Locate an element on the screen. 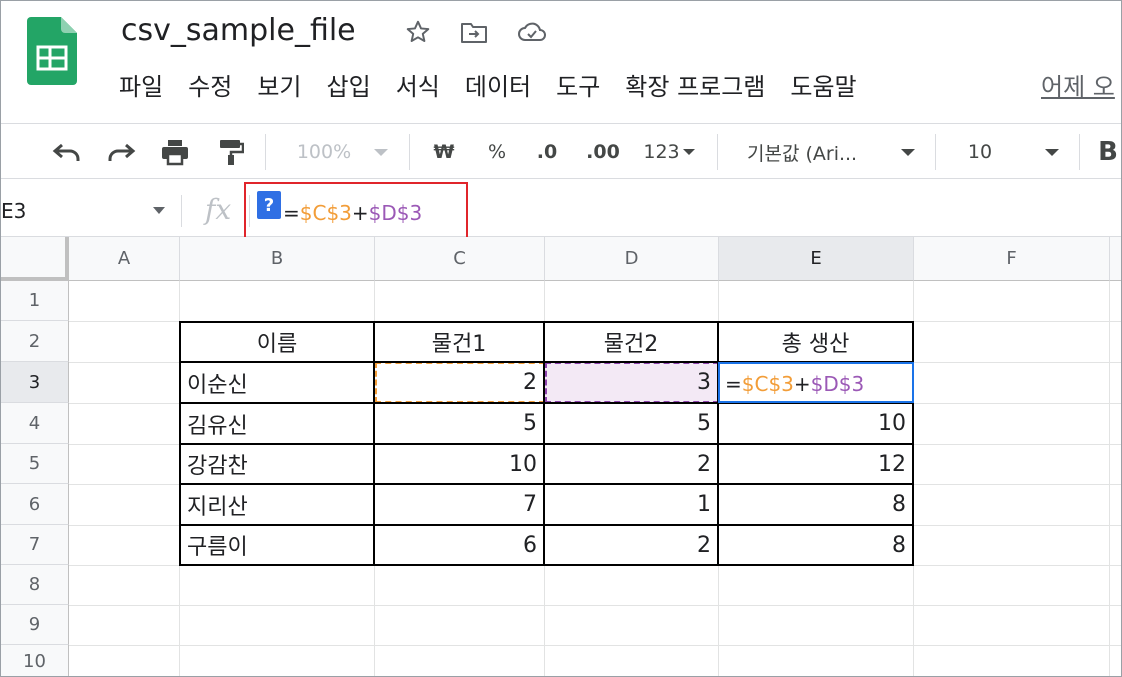 This screenshot has width=1122, height=677. header-item1: 물건1 is located at coordinates (459, 342).